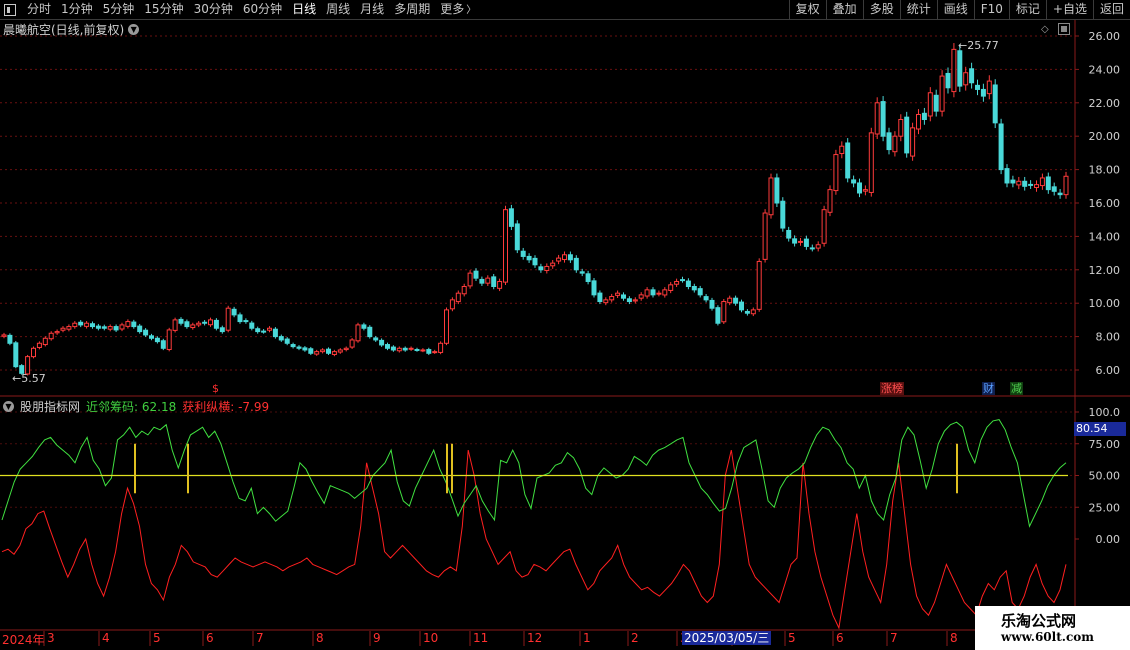 This screenshot has width=1130, height=650. Describe the element at coordinates (1105, 69) in the screenshot. I see `y-tick-label: 24.00` at that location.